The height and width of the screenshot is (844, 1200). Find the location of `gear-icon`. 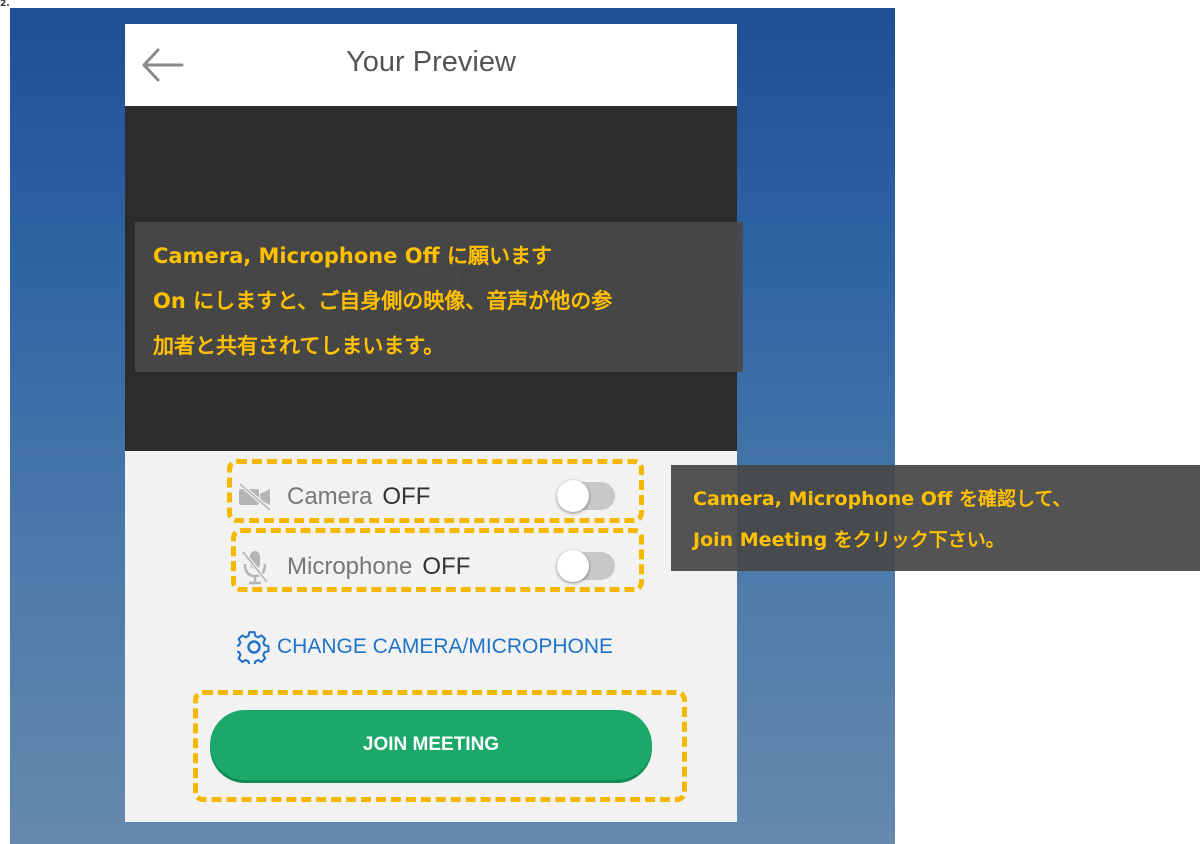

gear-icon is located at coordinates (253, 647).